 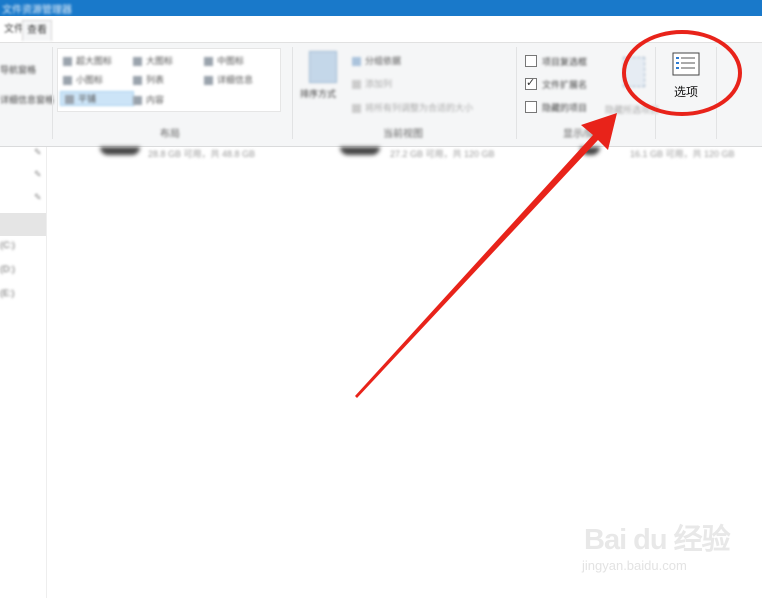 I want to click on layout-item-label: 详细信息, so click(x=235, y=80).